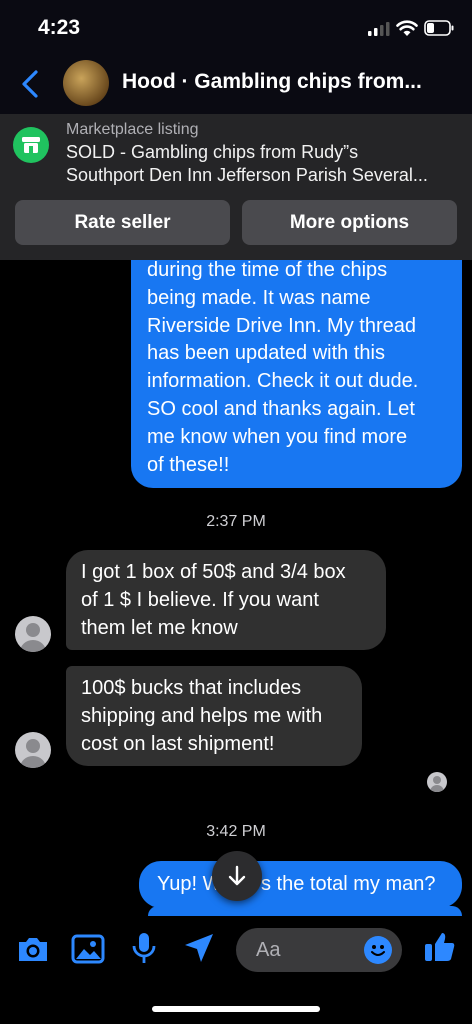 This screenshot has height=1024, width=472. What do you see at coordinates (202, 715) in the screenshot?
I see `message-line: shipping and helps me with` at bounding box center [202, 715].